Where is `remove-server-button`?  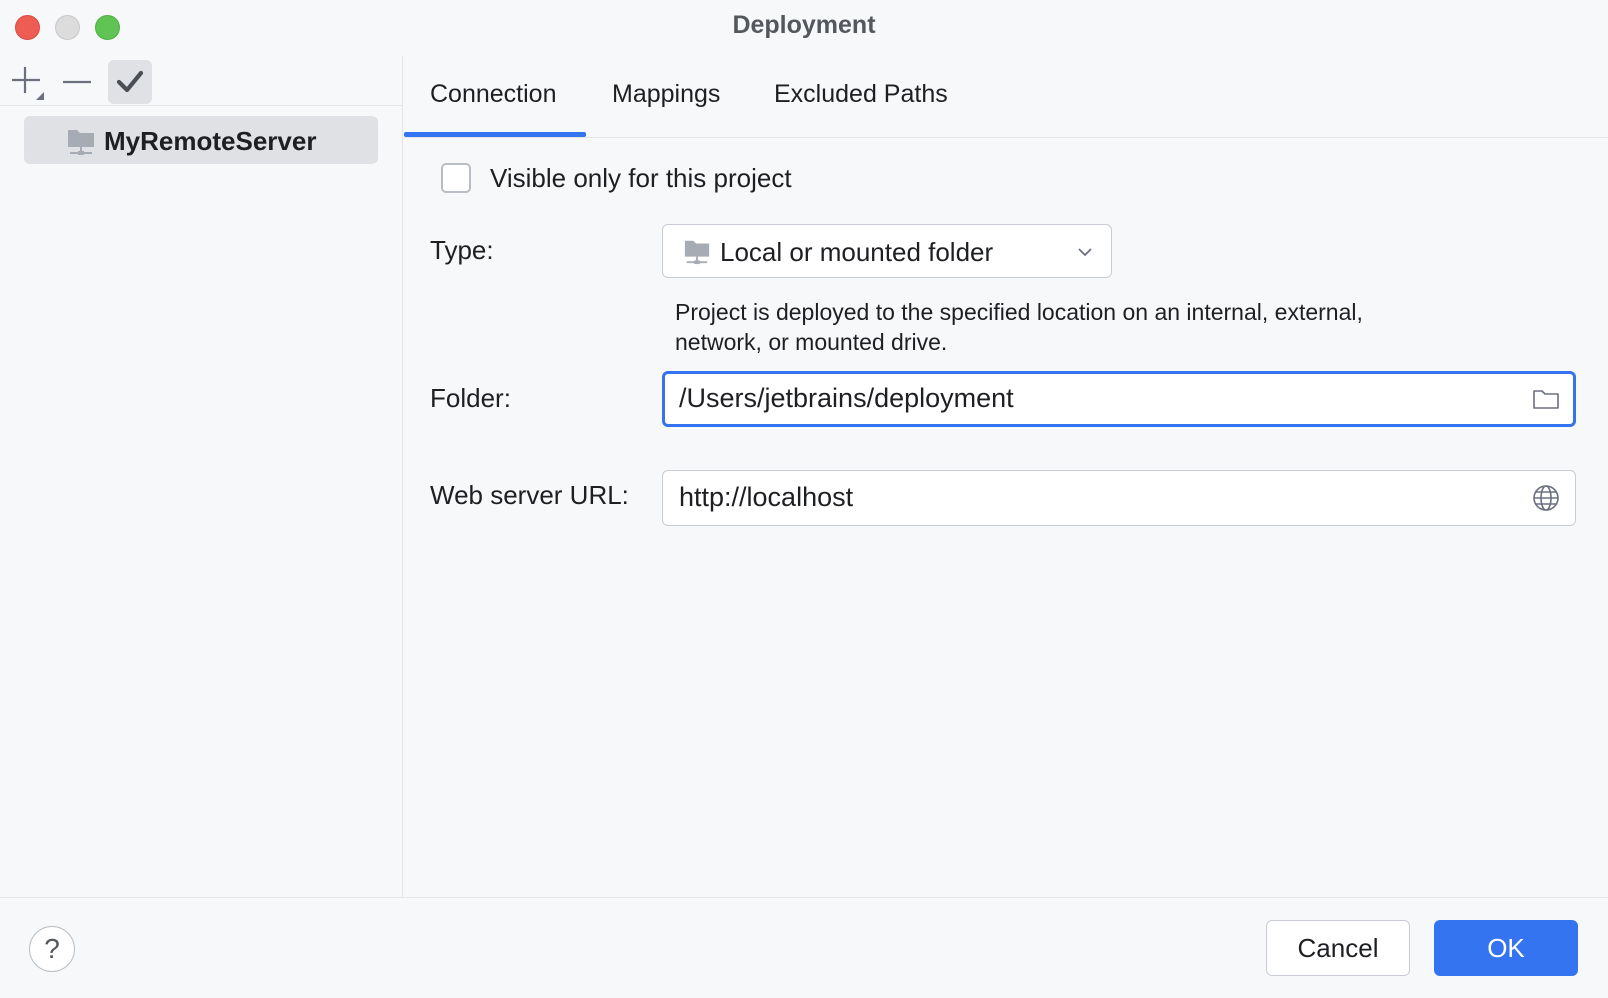
remove-server-button is located at coordinates (78, 82).